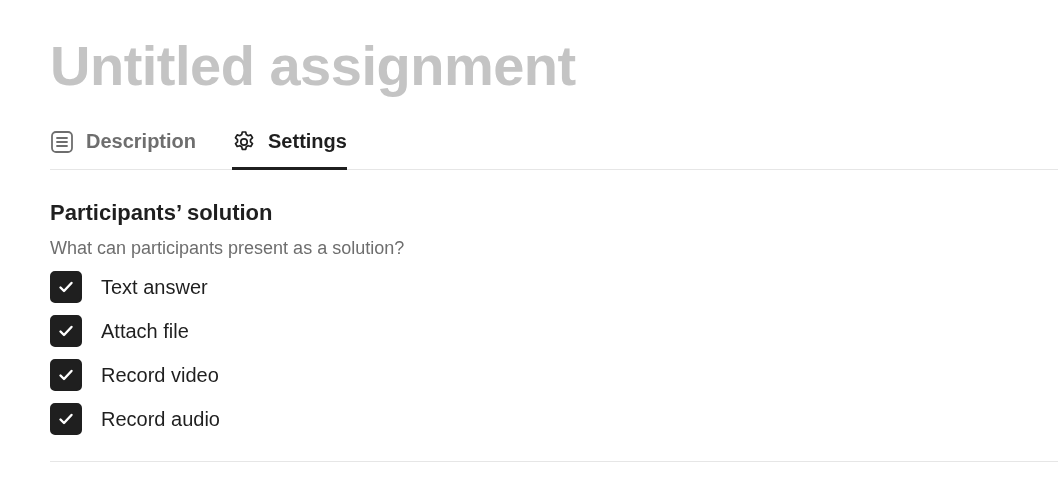  I want to click on document-icon, so click(62, 141).